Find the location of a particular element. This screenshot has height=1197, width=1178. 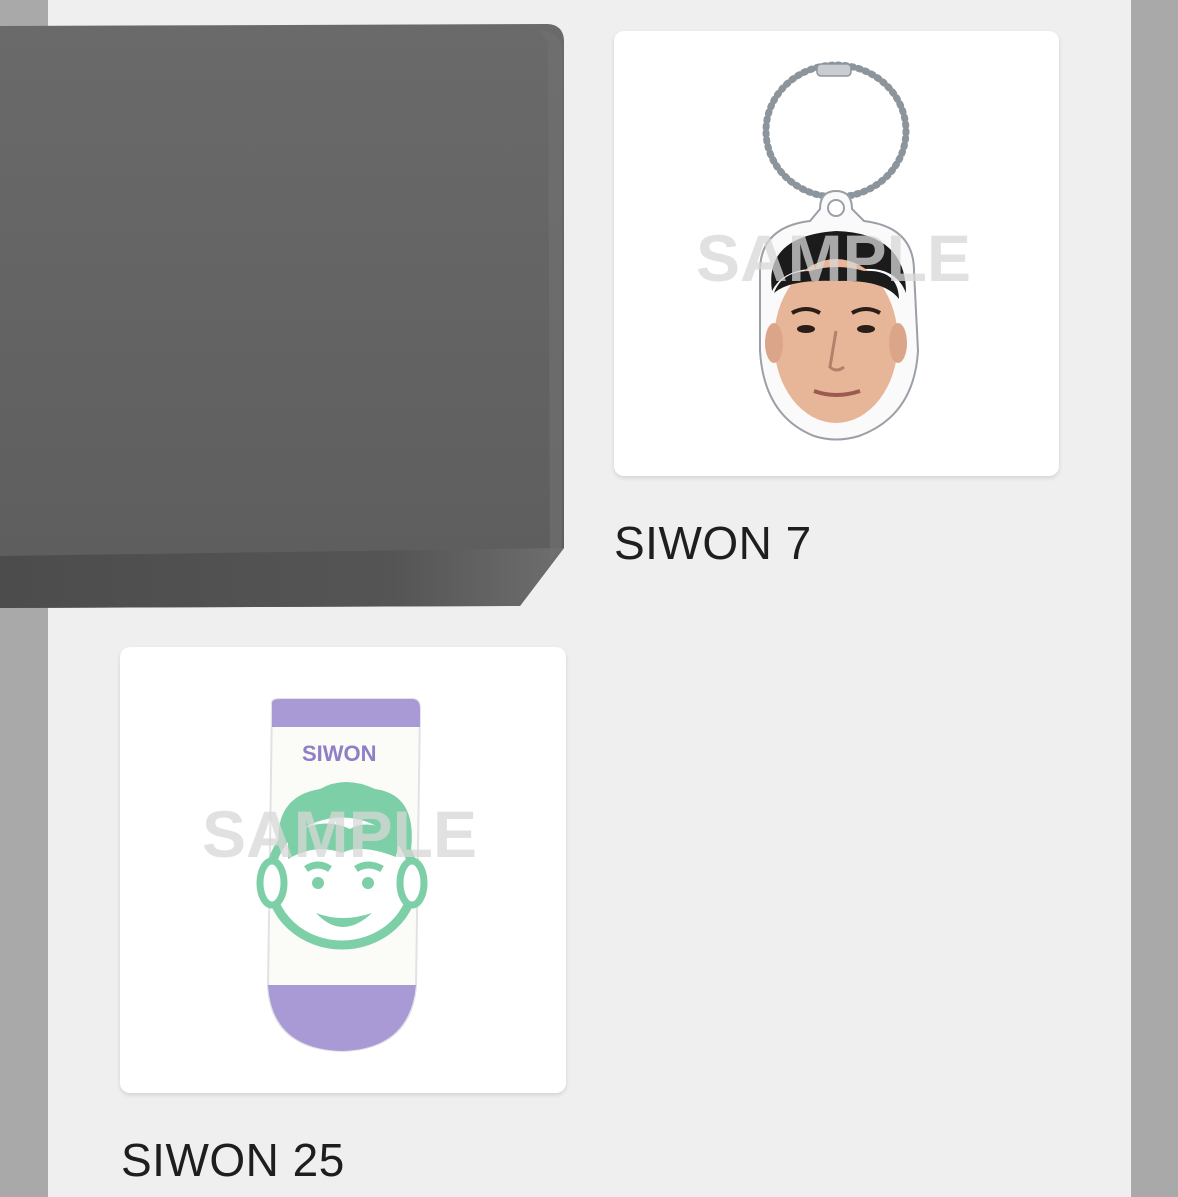

sock-label-text: SIWON is located at coordinates (339, 753).